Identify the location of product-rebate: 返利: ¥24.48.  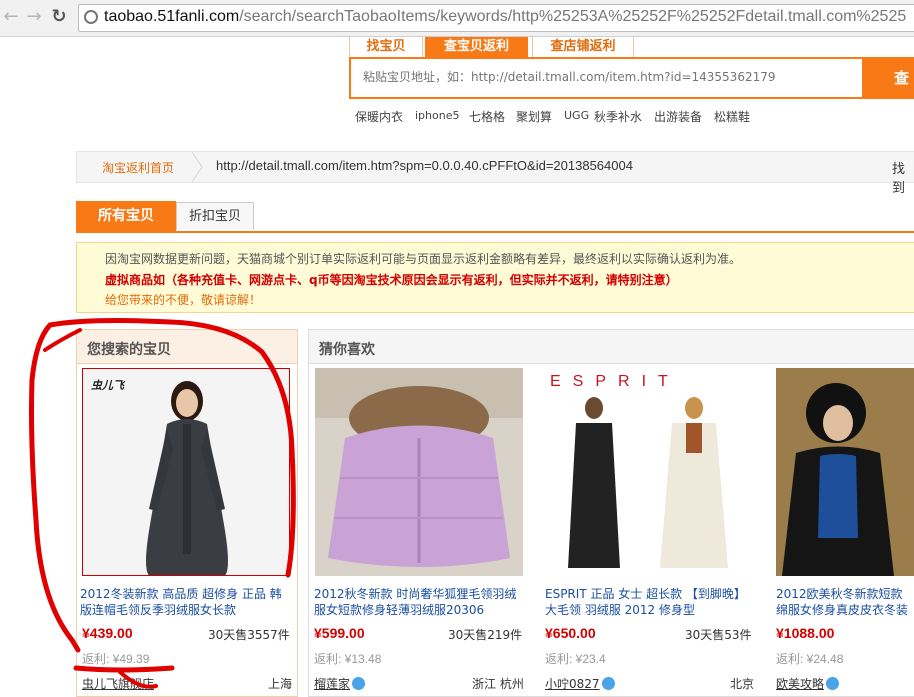
(810, 659).